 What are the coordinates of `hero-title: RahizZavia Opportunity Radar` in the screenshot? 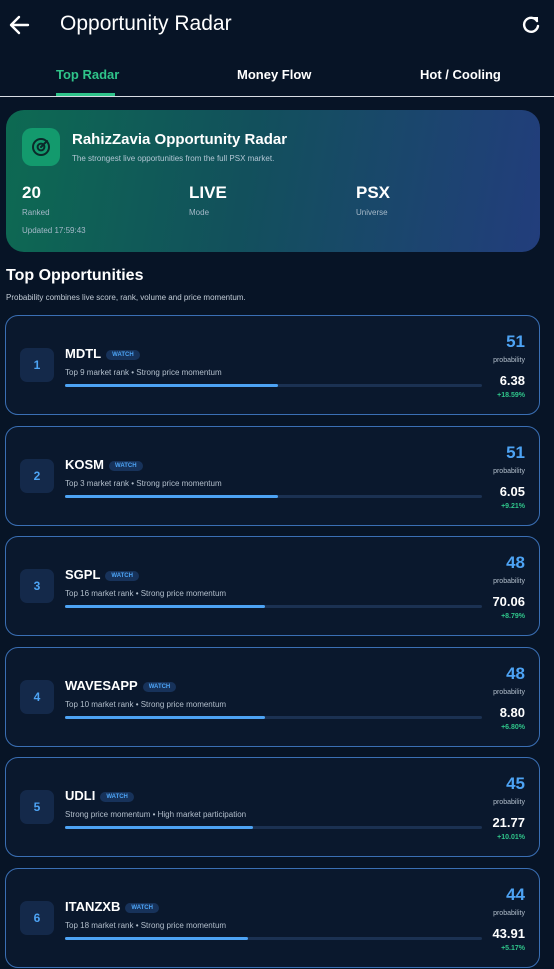 It's located at (180, 139).